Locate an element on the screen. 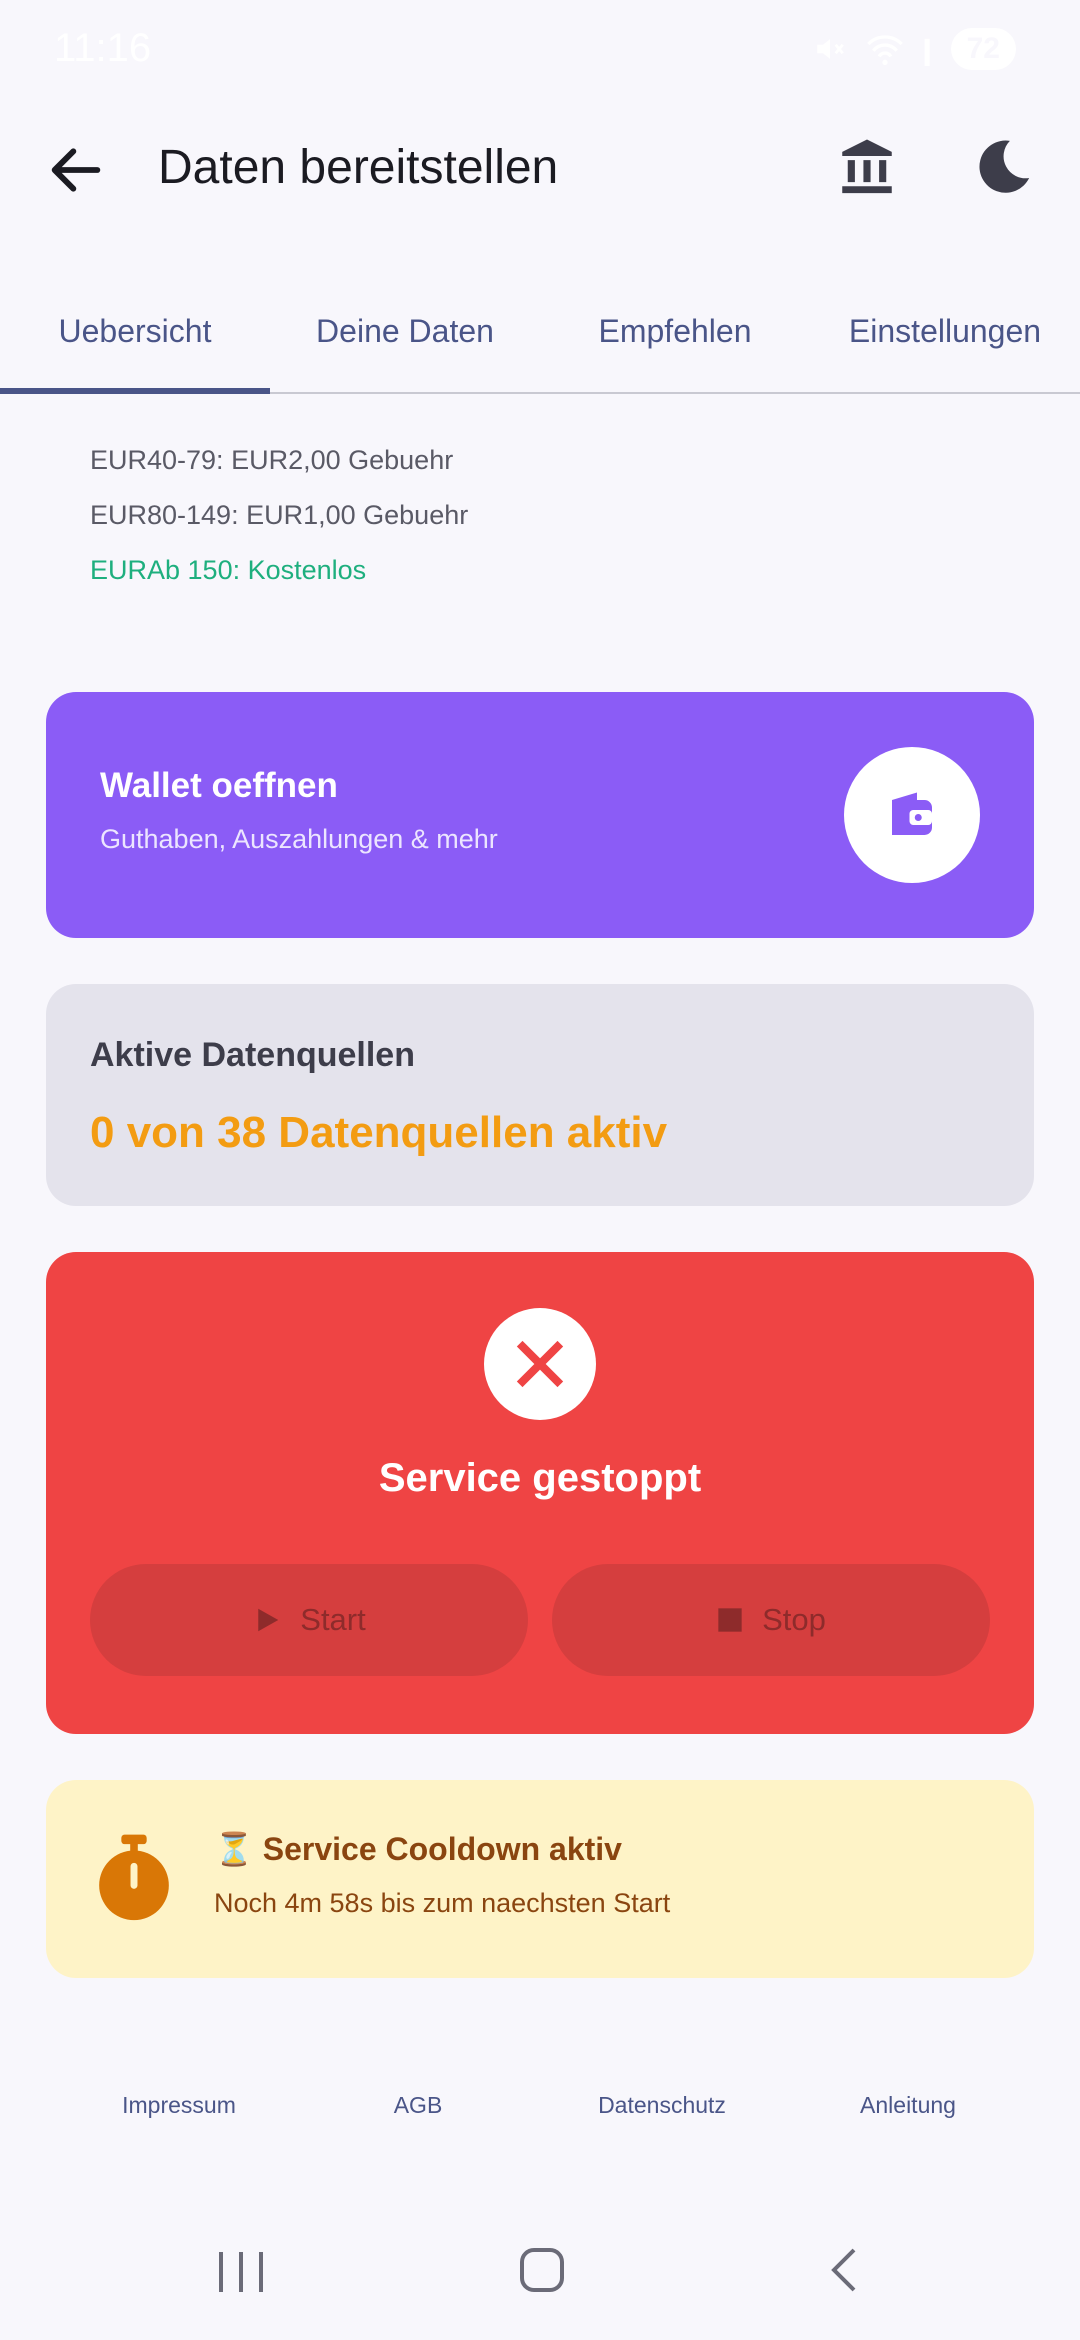 The height and width of the screenshot is (2340, 1080). fee-item: EUR80-149: EUR1,00 Gebuehr is located at coordinates (279, 515).